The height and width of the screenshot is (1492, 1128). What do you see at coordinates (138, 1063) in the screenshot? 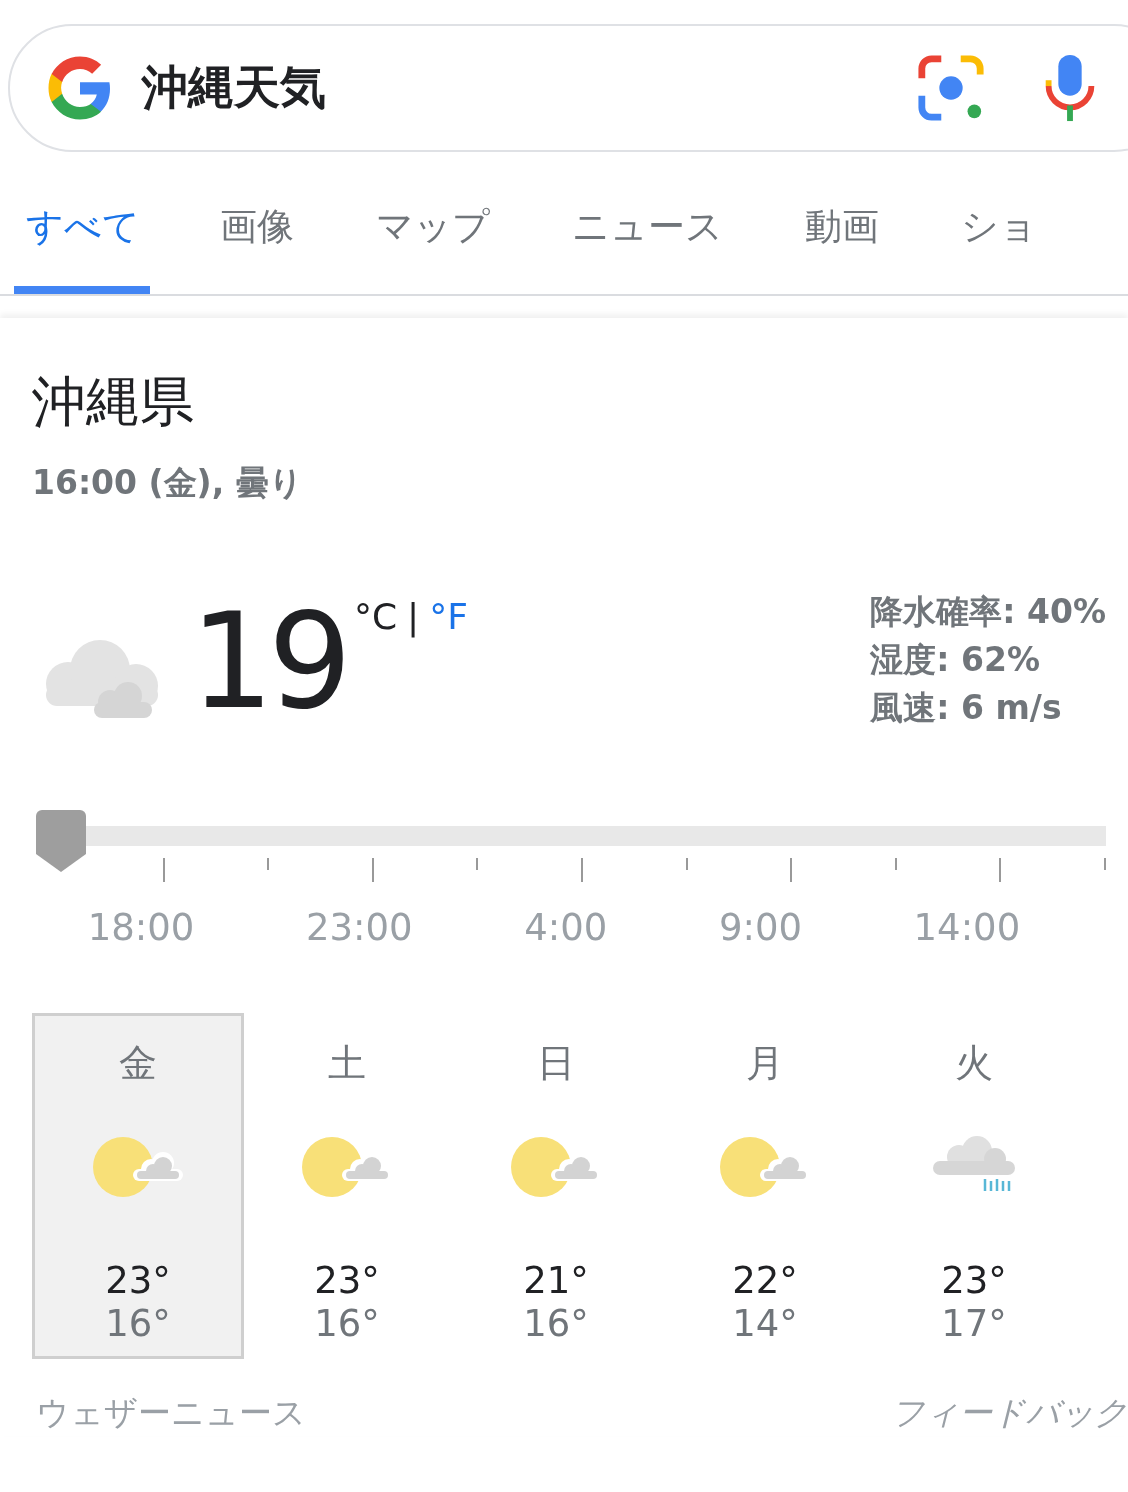
I see `day-label: 金` at bounding box center [138, 1063].